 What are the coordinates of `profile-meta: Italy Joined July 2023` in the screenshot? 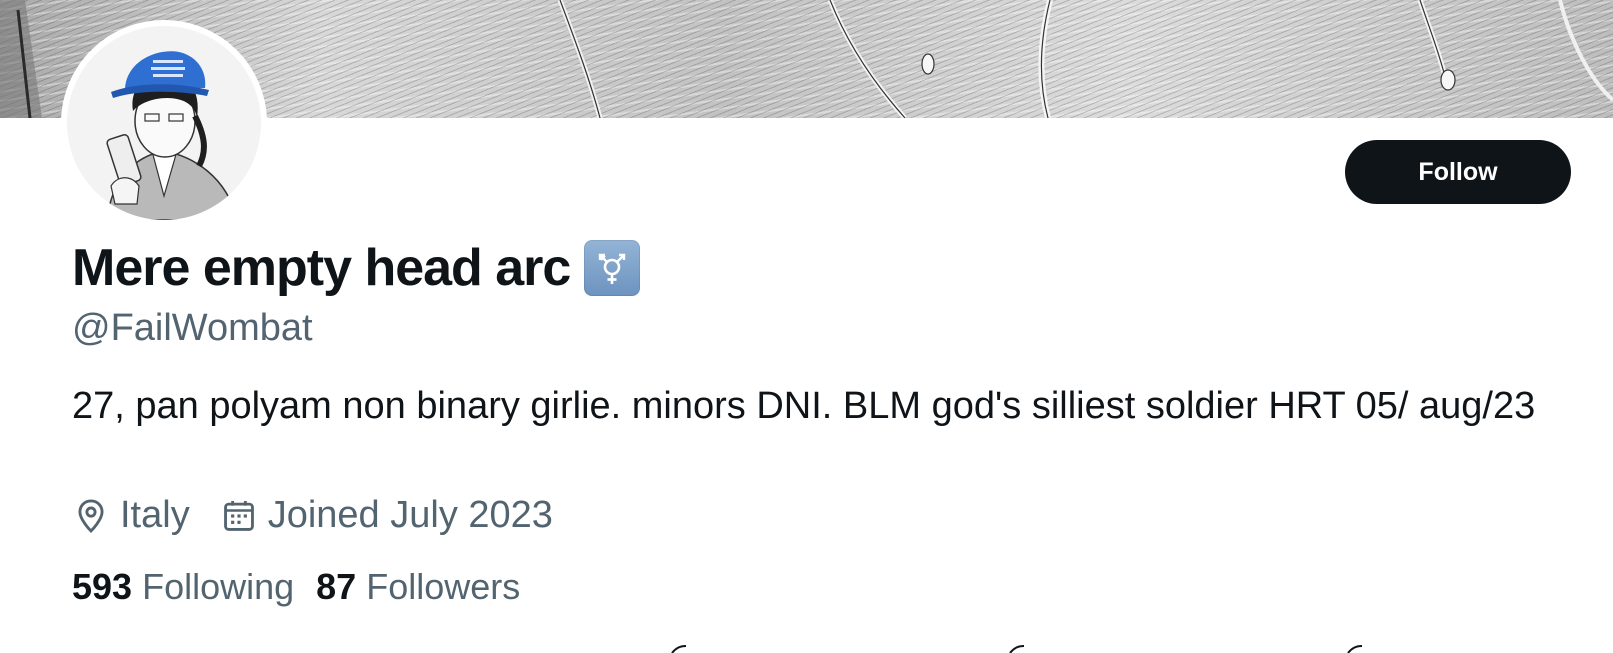 It's located at (312, 515).